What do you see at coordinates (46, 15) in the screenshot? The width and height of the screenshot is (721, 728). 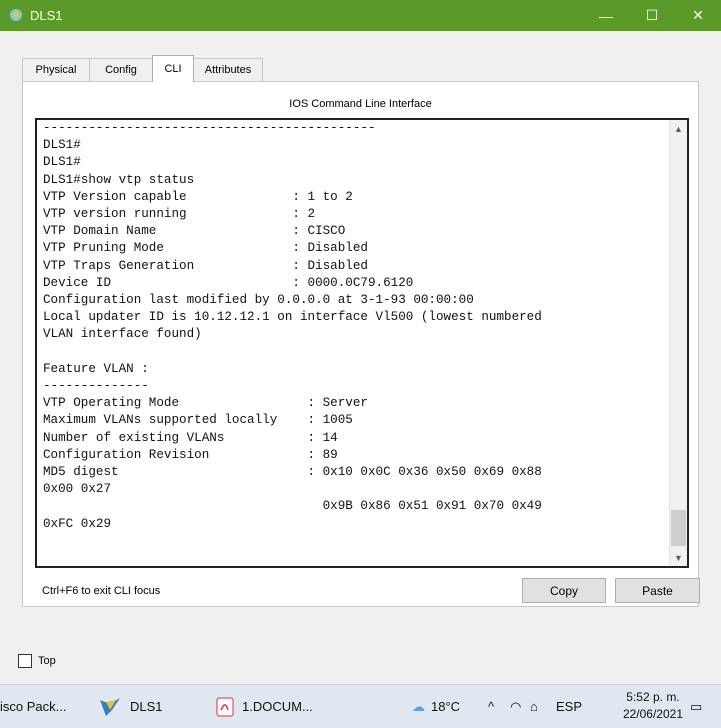 I see `window-title: DLS1` at bounding box center [46, 15].